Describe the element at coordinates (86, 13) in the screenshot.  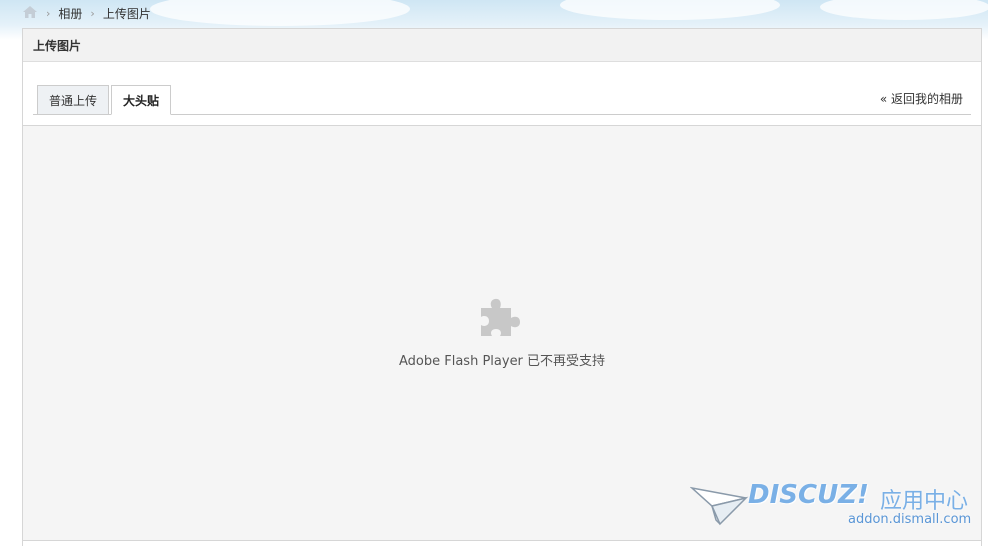
I see `breadcrumb: › 相册 › 上传图片` at that location.